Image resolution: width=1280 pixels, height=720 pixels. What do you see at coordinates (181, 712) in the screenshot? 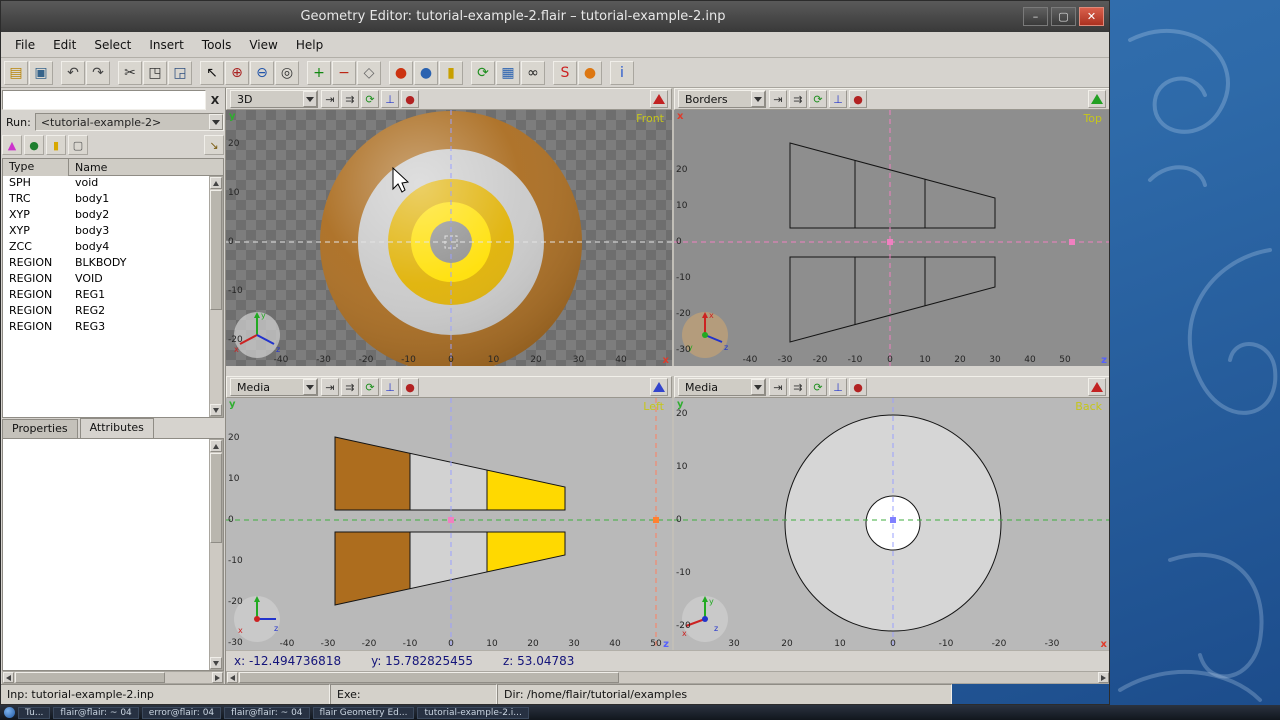
I see `taskbar-item: error@flair: 04` at bounding box center [181, 712].